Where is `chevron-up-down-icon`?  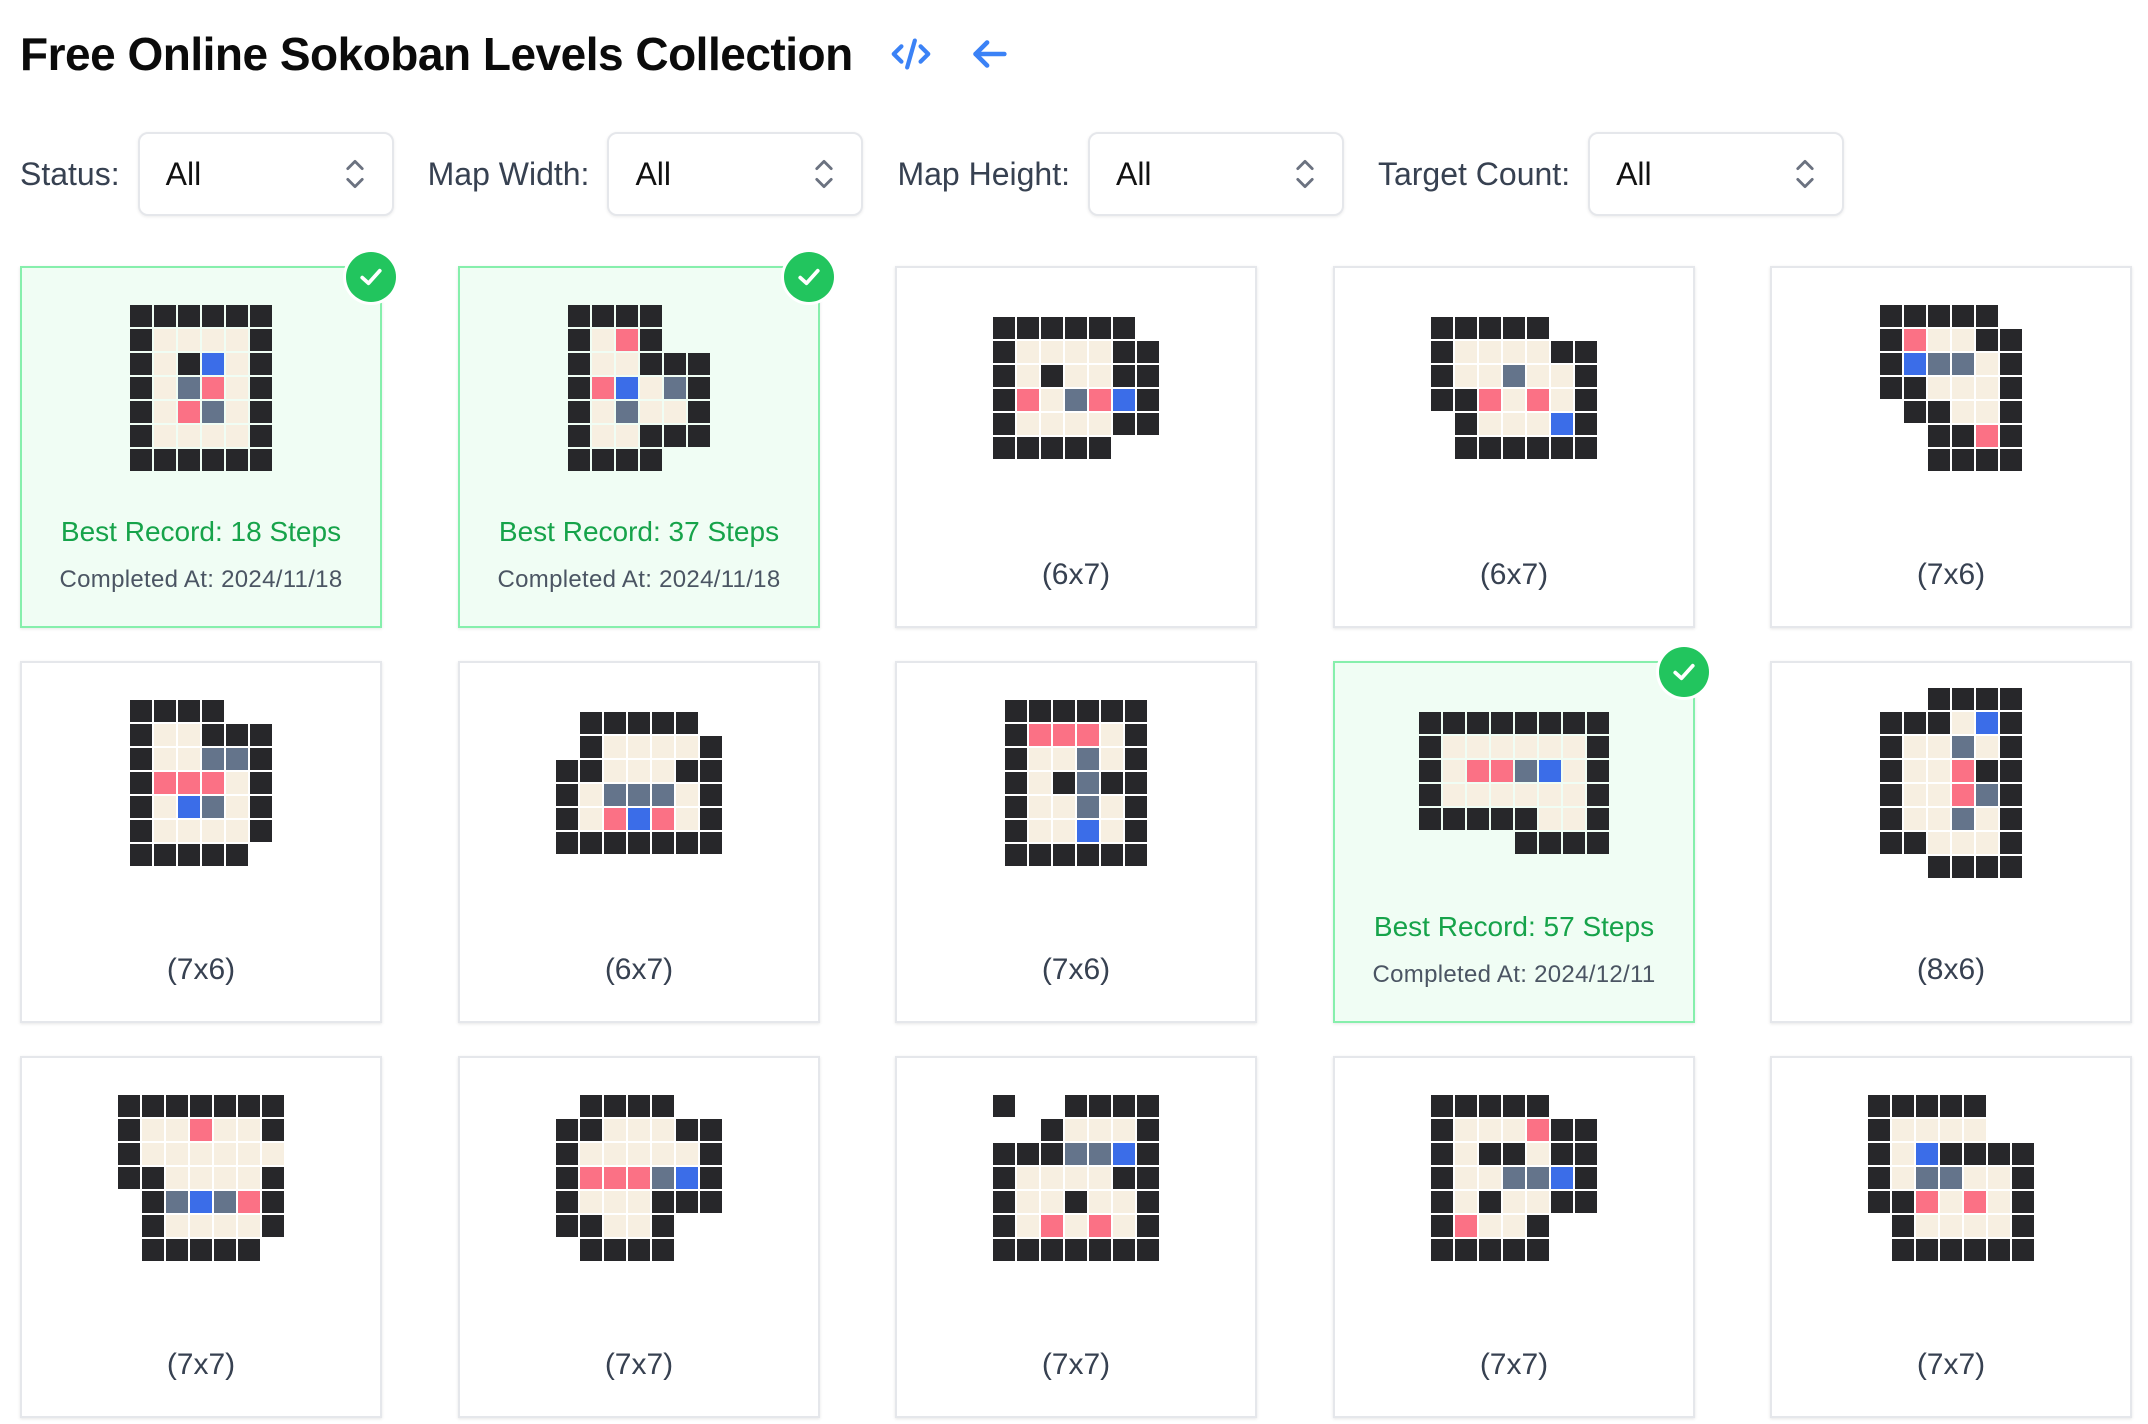 chevron-up-down-icon is located at coordinates (1805, 174).